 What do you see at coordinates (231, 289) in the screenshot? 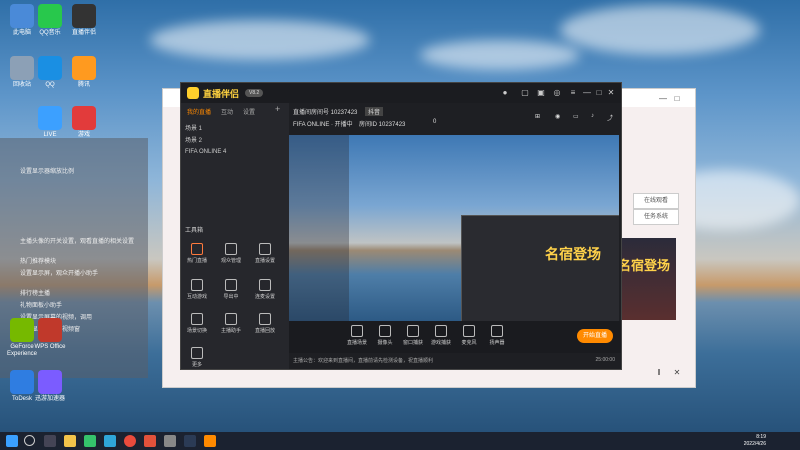
I see `tool-item: 导出中` at bounding box center [231, 289].